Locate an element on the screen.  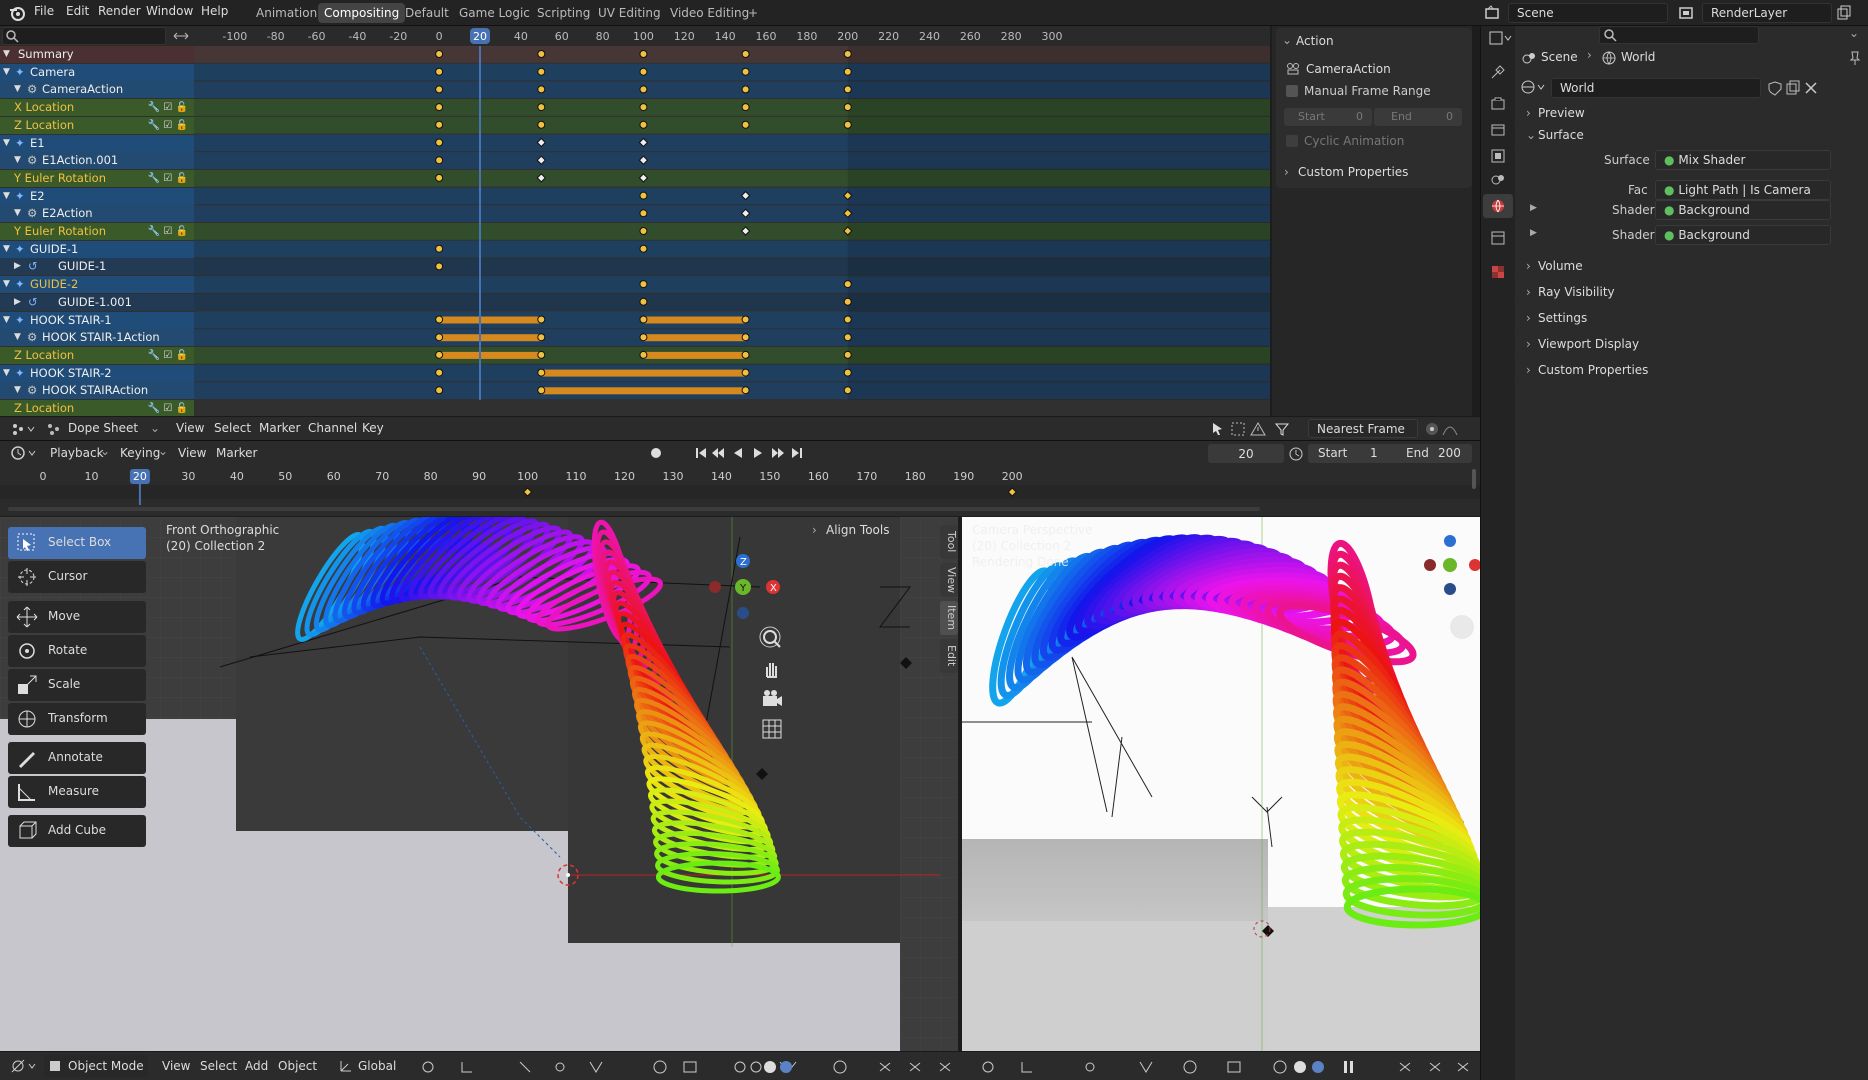
action-name: CameraAction is located at coordinates (1348, 69).